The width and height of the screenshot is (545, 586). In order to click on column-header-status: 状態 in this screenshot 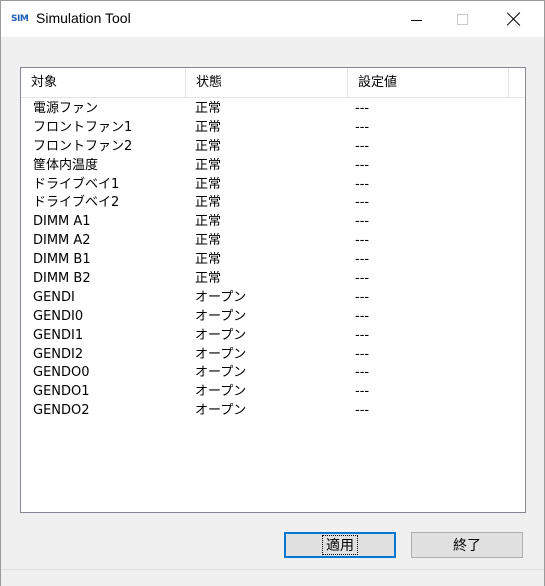, I will do `click(267, 82)`.